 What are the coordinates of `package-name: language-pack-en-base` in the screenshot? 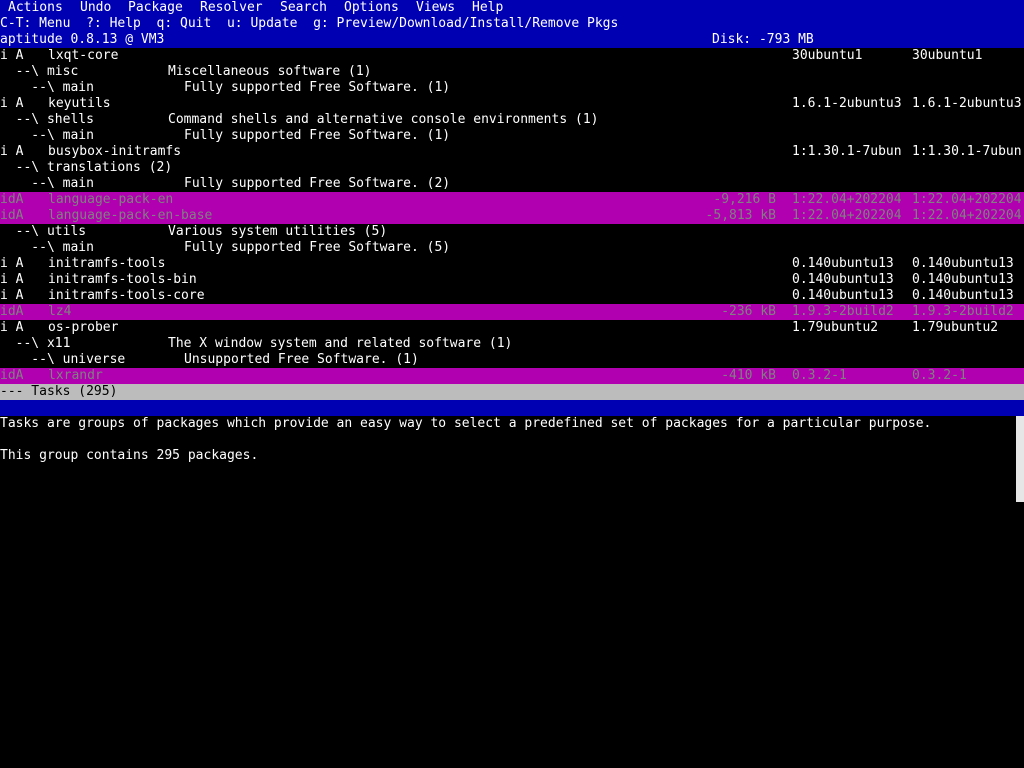 It's located at (130, 215).